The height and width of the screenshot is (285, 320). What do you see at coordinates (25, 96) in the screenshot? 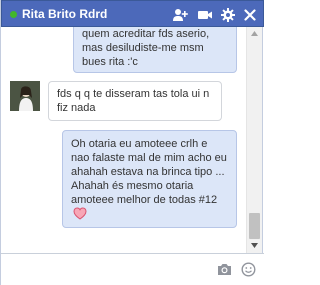
I see `avatar` at bounding box center [25, 96].